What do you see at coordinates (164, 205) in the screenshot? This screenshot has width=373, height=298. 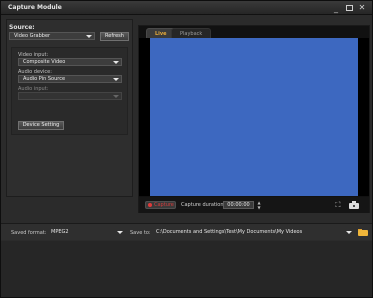 I see `capture-button-label: Capture` at bounding box center [164, 205].